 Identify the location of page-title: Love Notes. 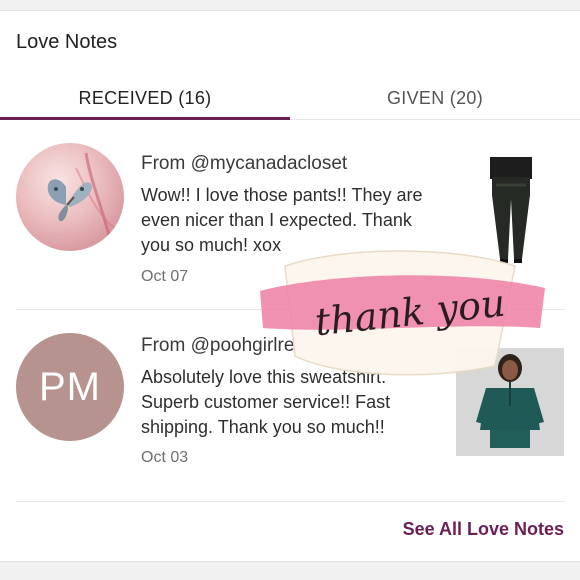
(67, 42).